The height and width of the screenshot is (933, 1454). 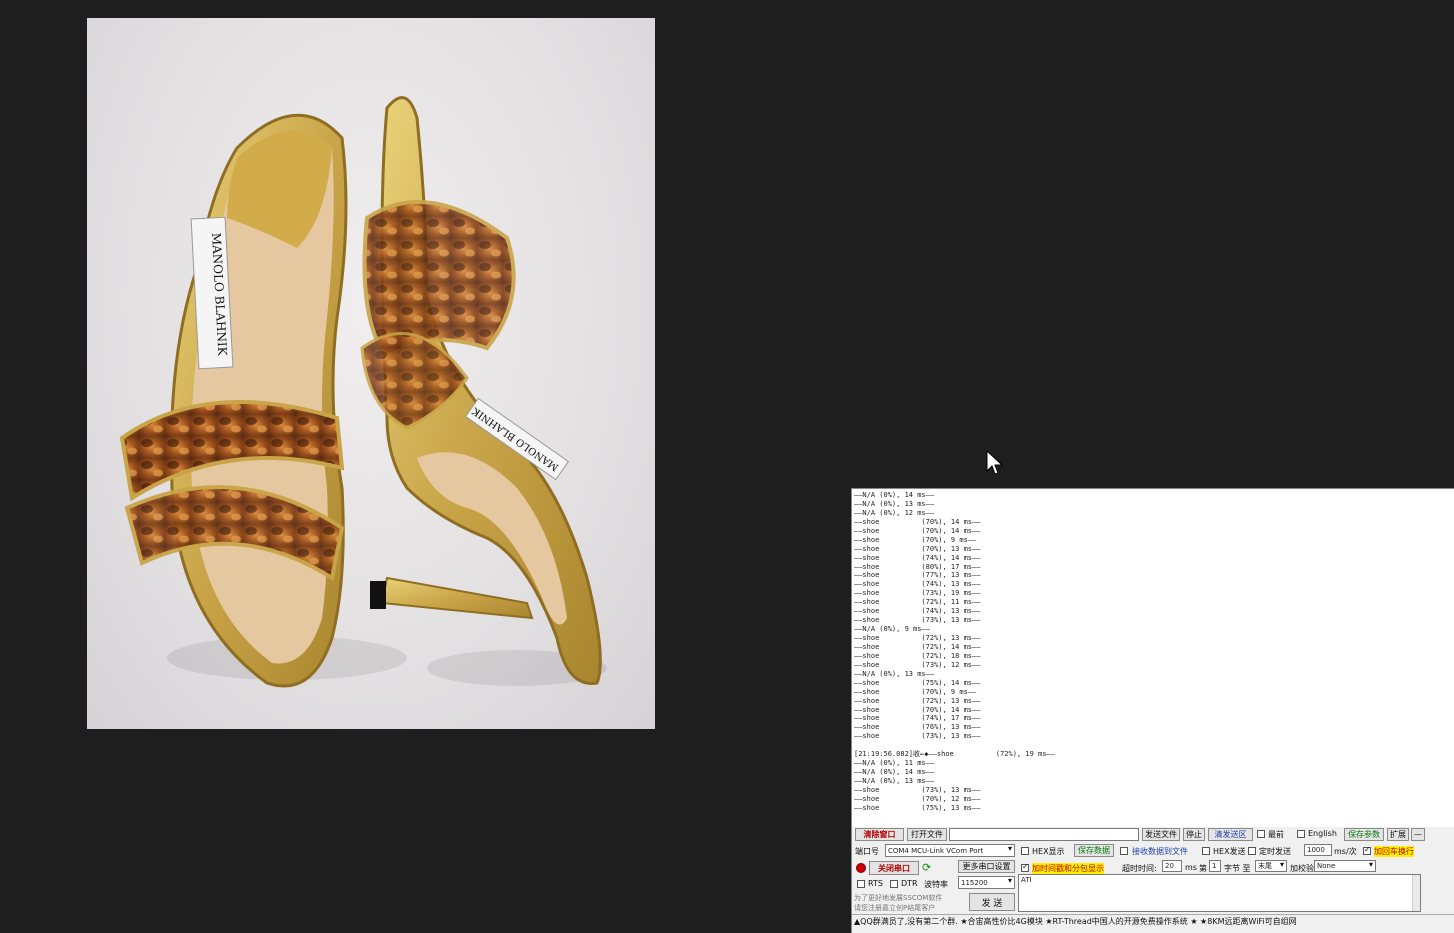 What do you see at coordinates (1322, 833) in the screenshot?
I see `english-label: English` at bounding box center [1322, 833].